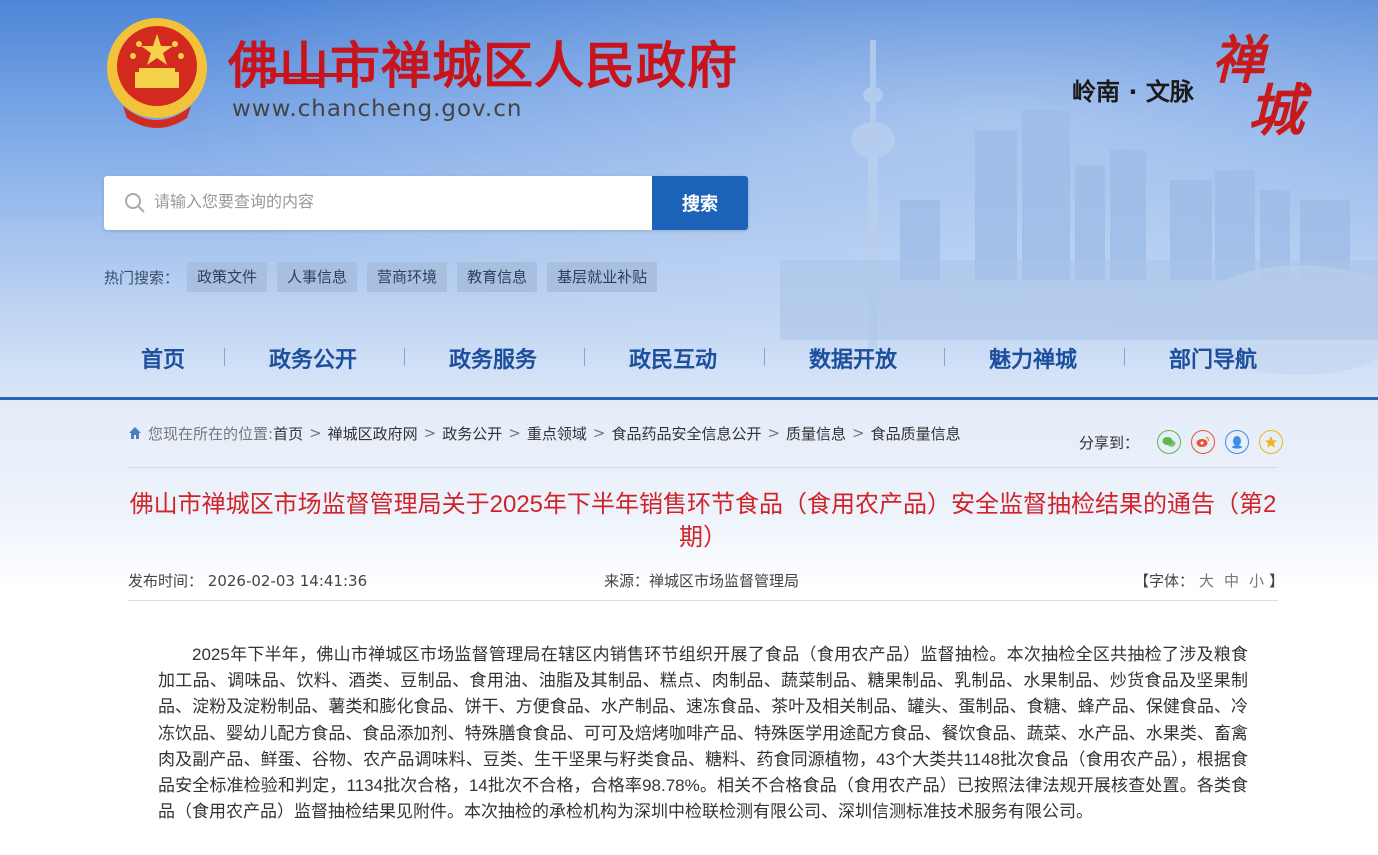 The height and width of the screenshot is (855, 1378). What do you see at coordinates (703, 600) in the screenshot?
I see `meta-divider` at bounding box center [703, 600].